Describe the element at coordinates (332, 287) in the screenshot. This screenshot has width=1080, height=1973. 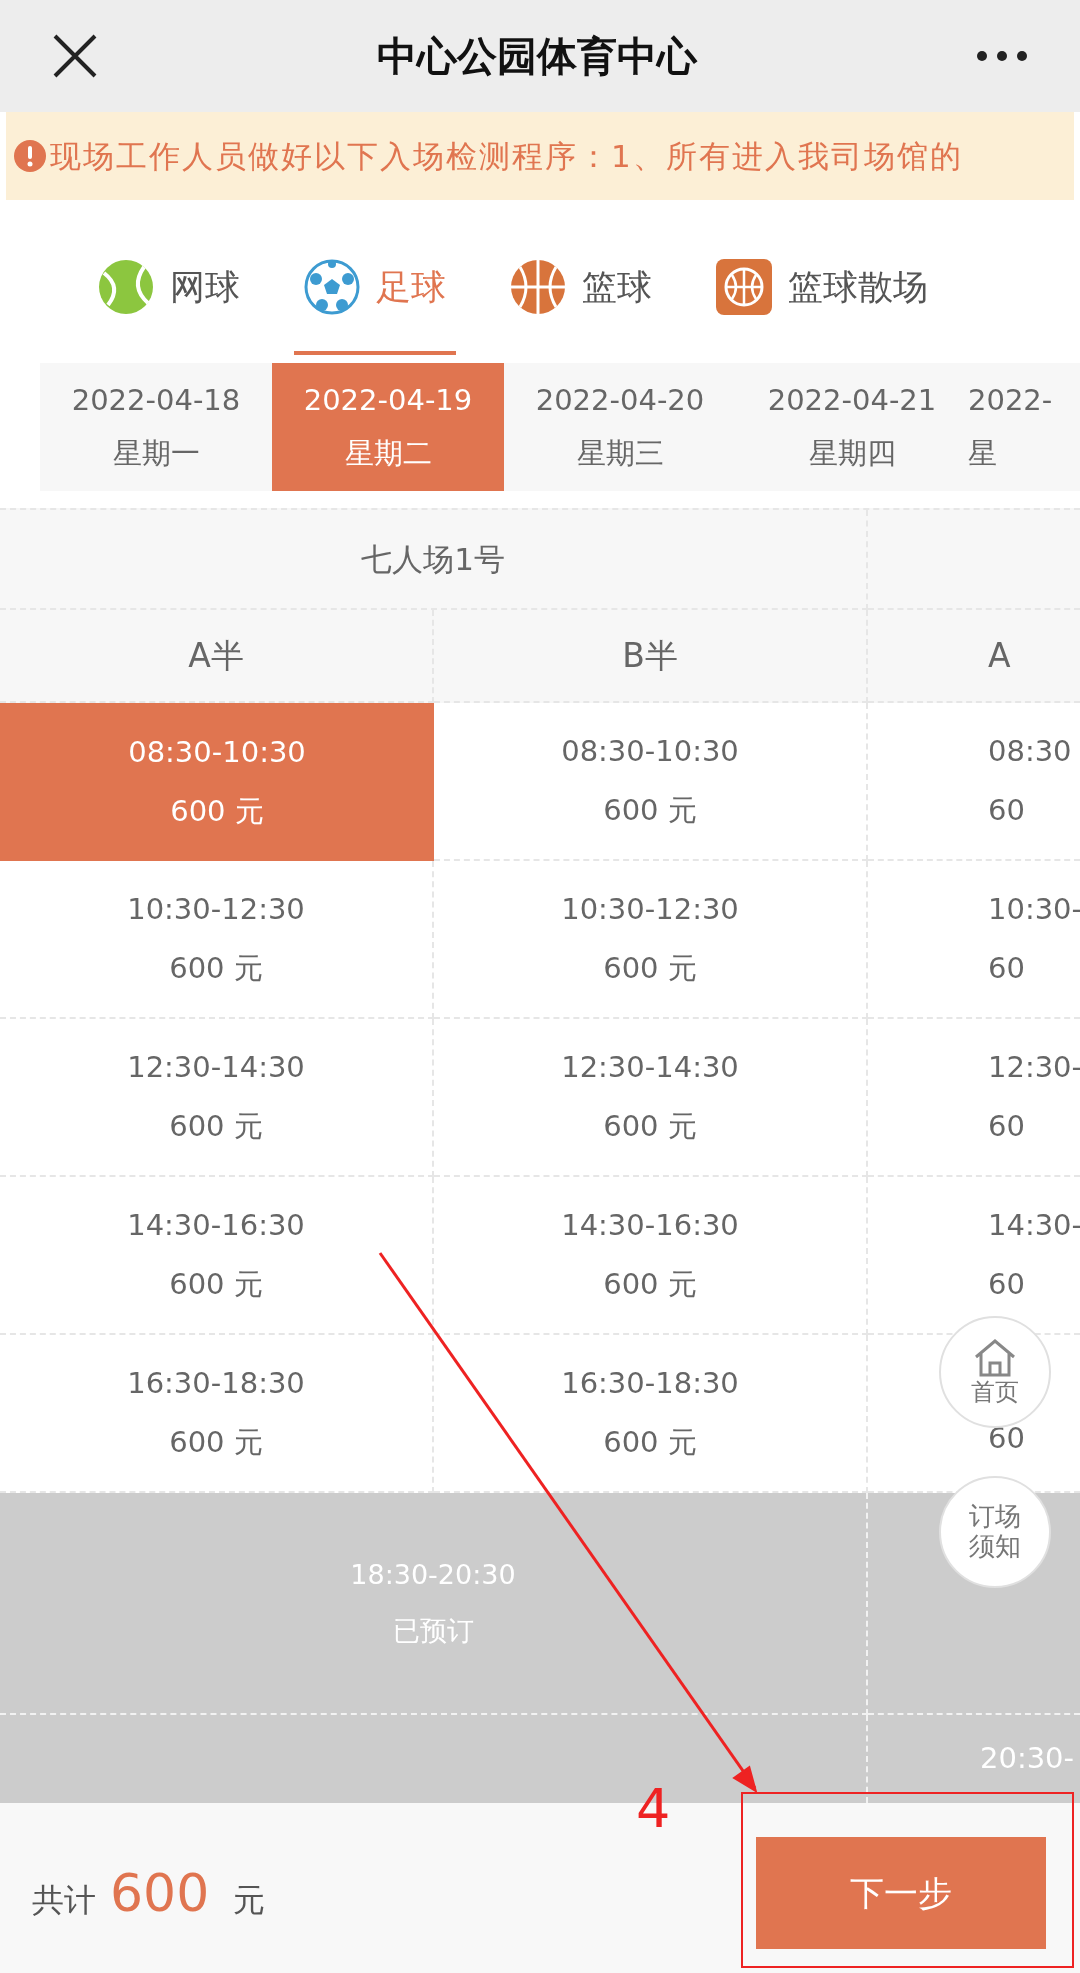
I see `soccer-ball-icon` at that location.